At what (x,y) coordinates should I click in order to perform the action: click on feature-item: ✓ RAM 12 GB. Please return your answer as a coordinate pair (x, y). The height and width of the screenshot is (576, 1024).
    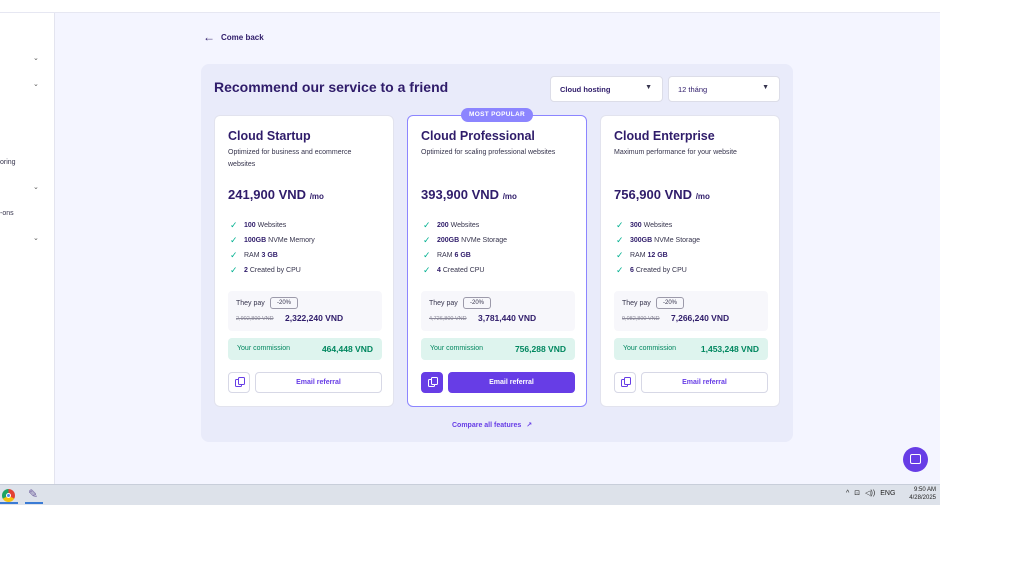
    Looking at the image, I should click on (642, 255).